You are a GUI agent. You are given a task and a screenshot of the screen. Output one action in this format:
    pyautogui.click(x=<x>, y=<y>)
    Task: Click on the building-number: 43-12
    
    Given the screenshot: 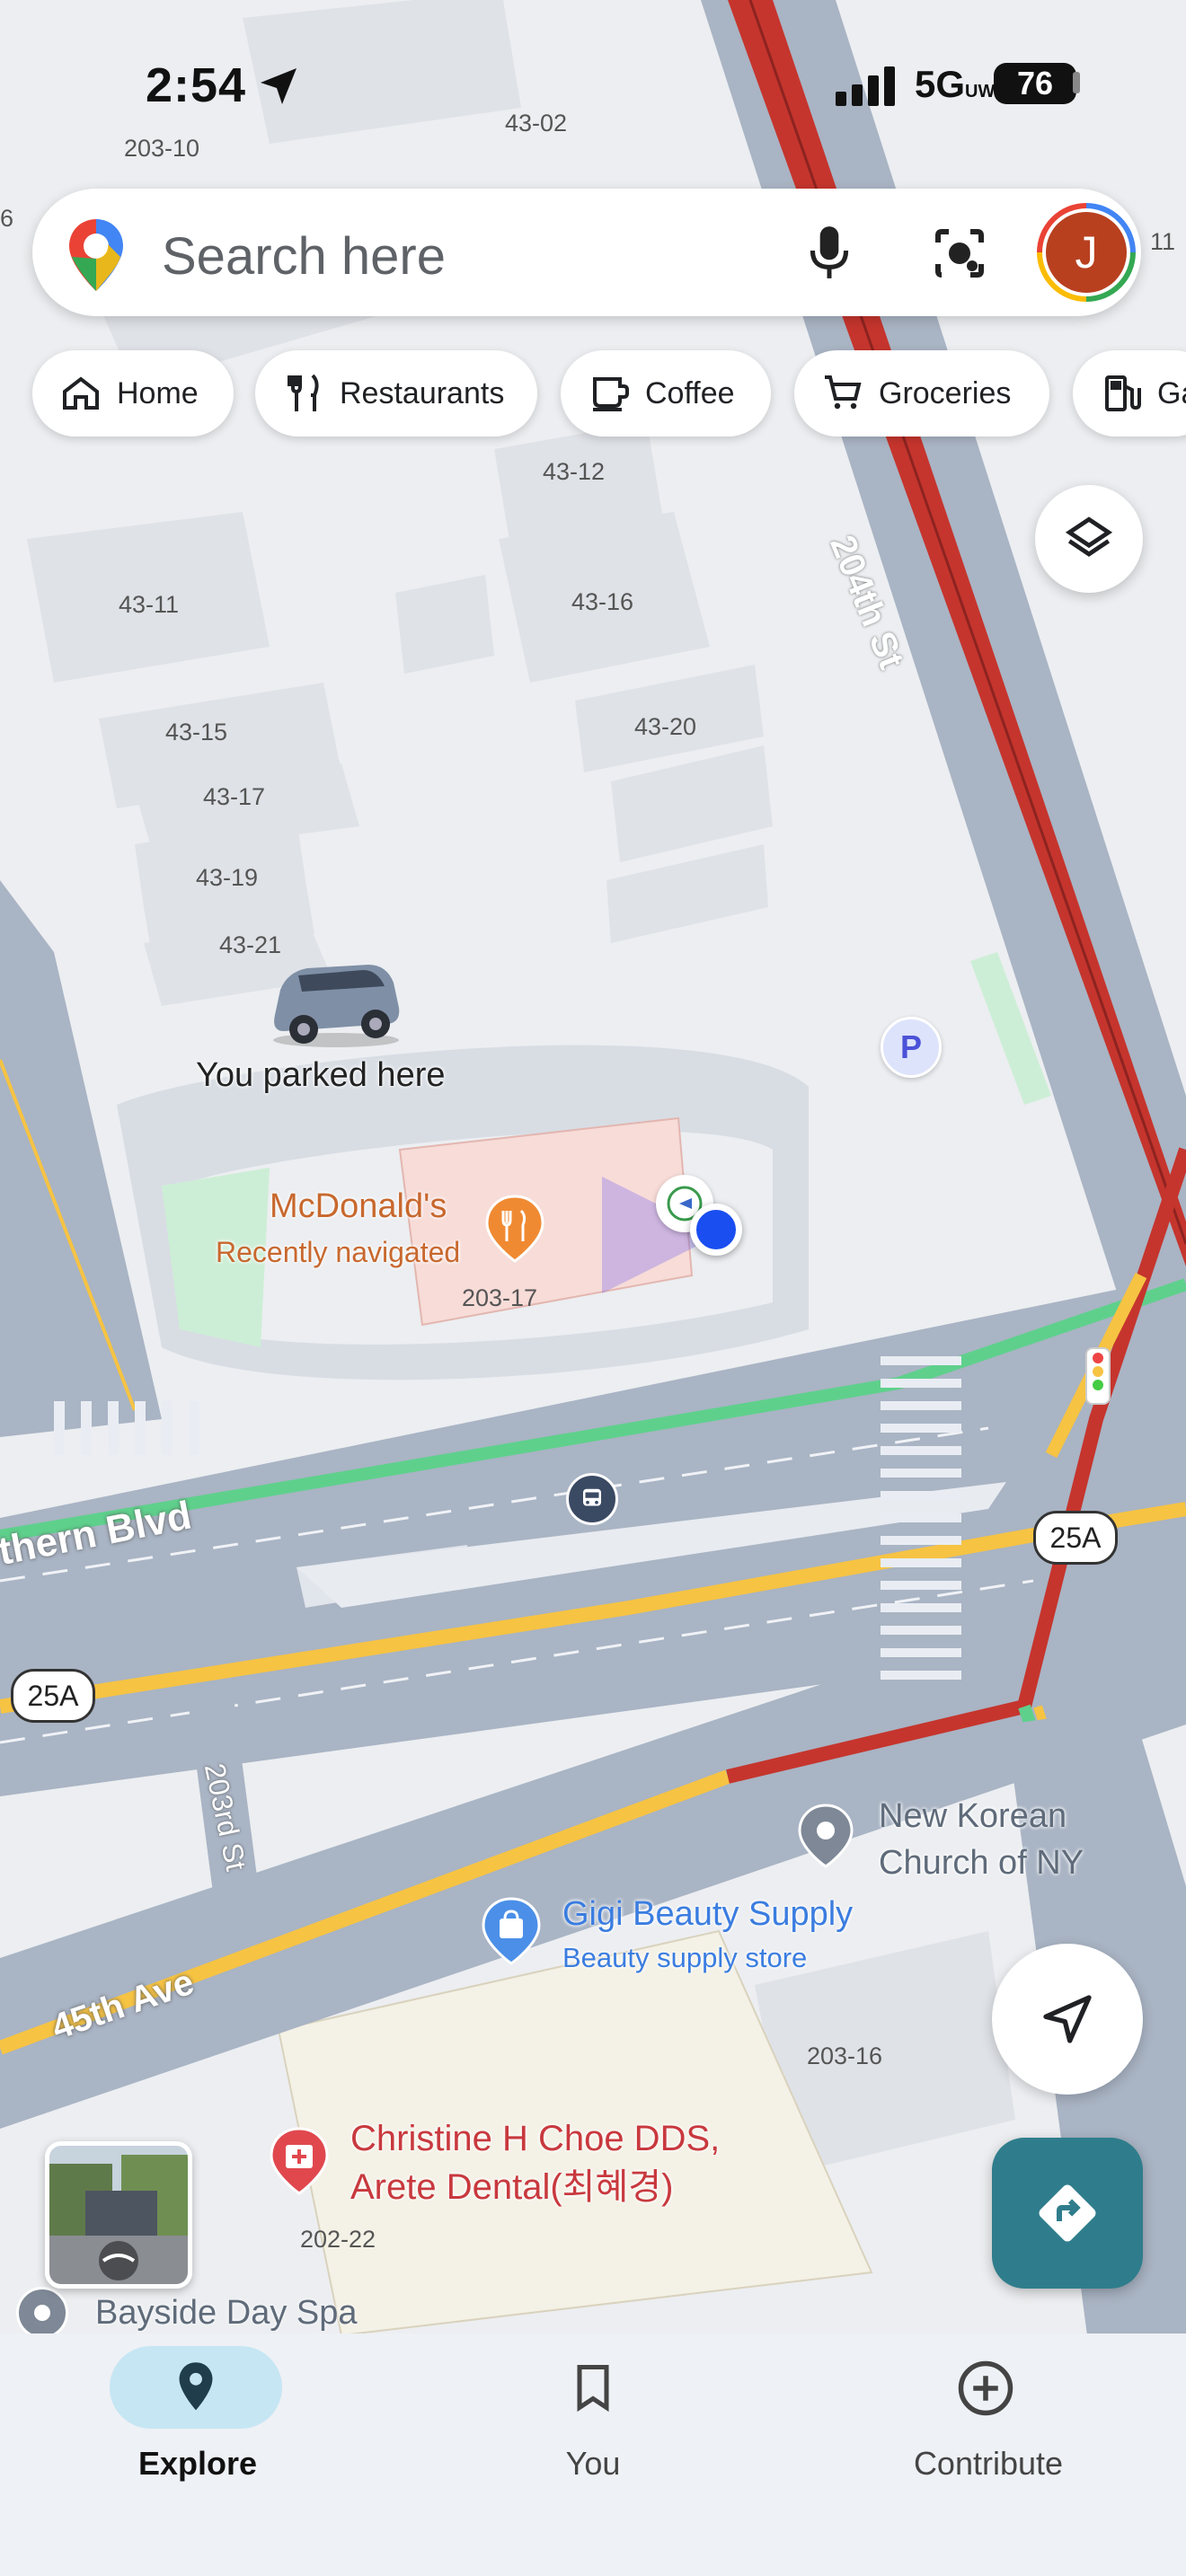 What is the action you would take?
    pyautogui.click(x=574, y=471)
    